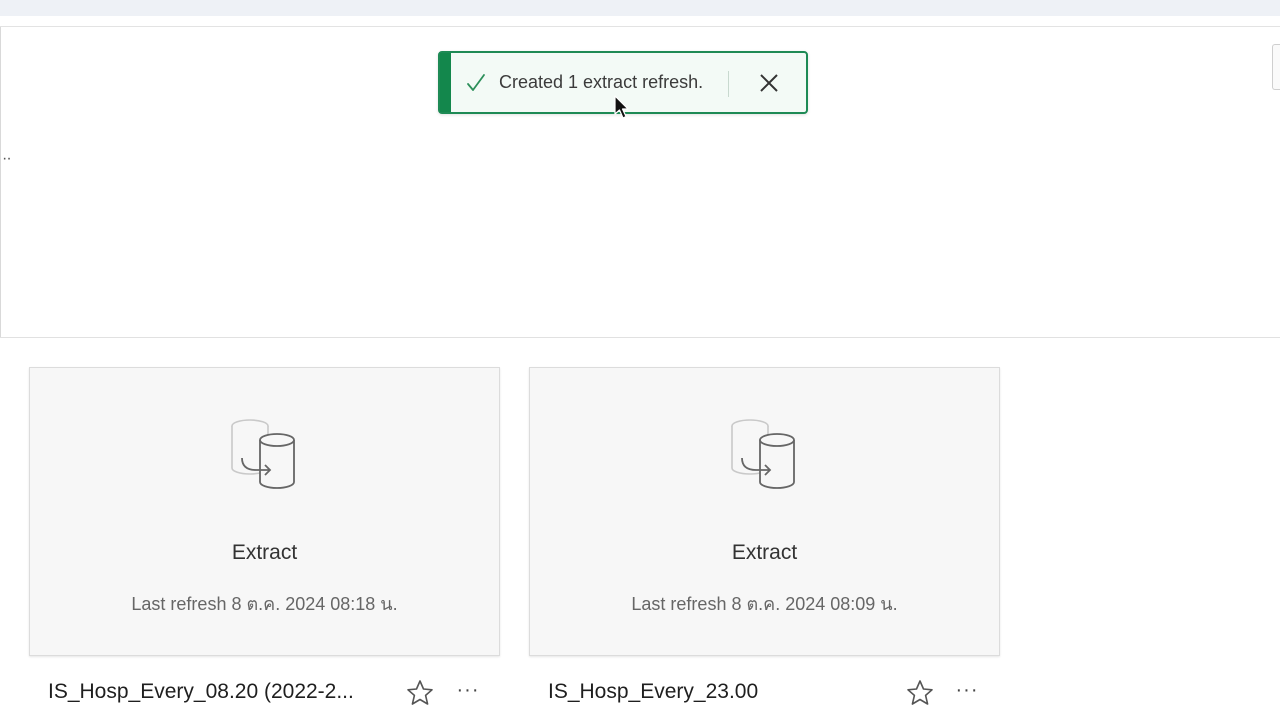 This screenshot has width=1280, height=720. What do you see at coordinates (621, 107) in the screenshot?
I see `mouse-cursor-icon` at bounding box center [621, 107].